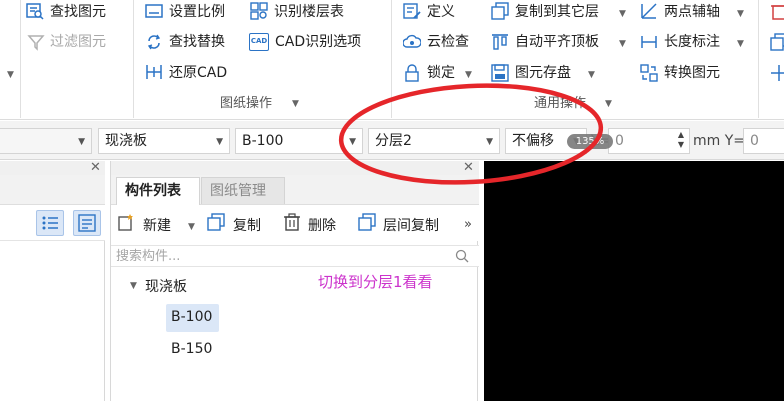 The height and width of the screenshot is (401, 784). I want to click on copy-button-label: 复制, so click(247, 226).